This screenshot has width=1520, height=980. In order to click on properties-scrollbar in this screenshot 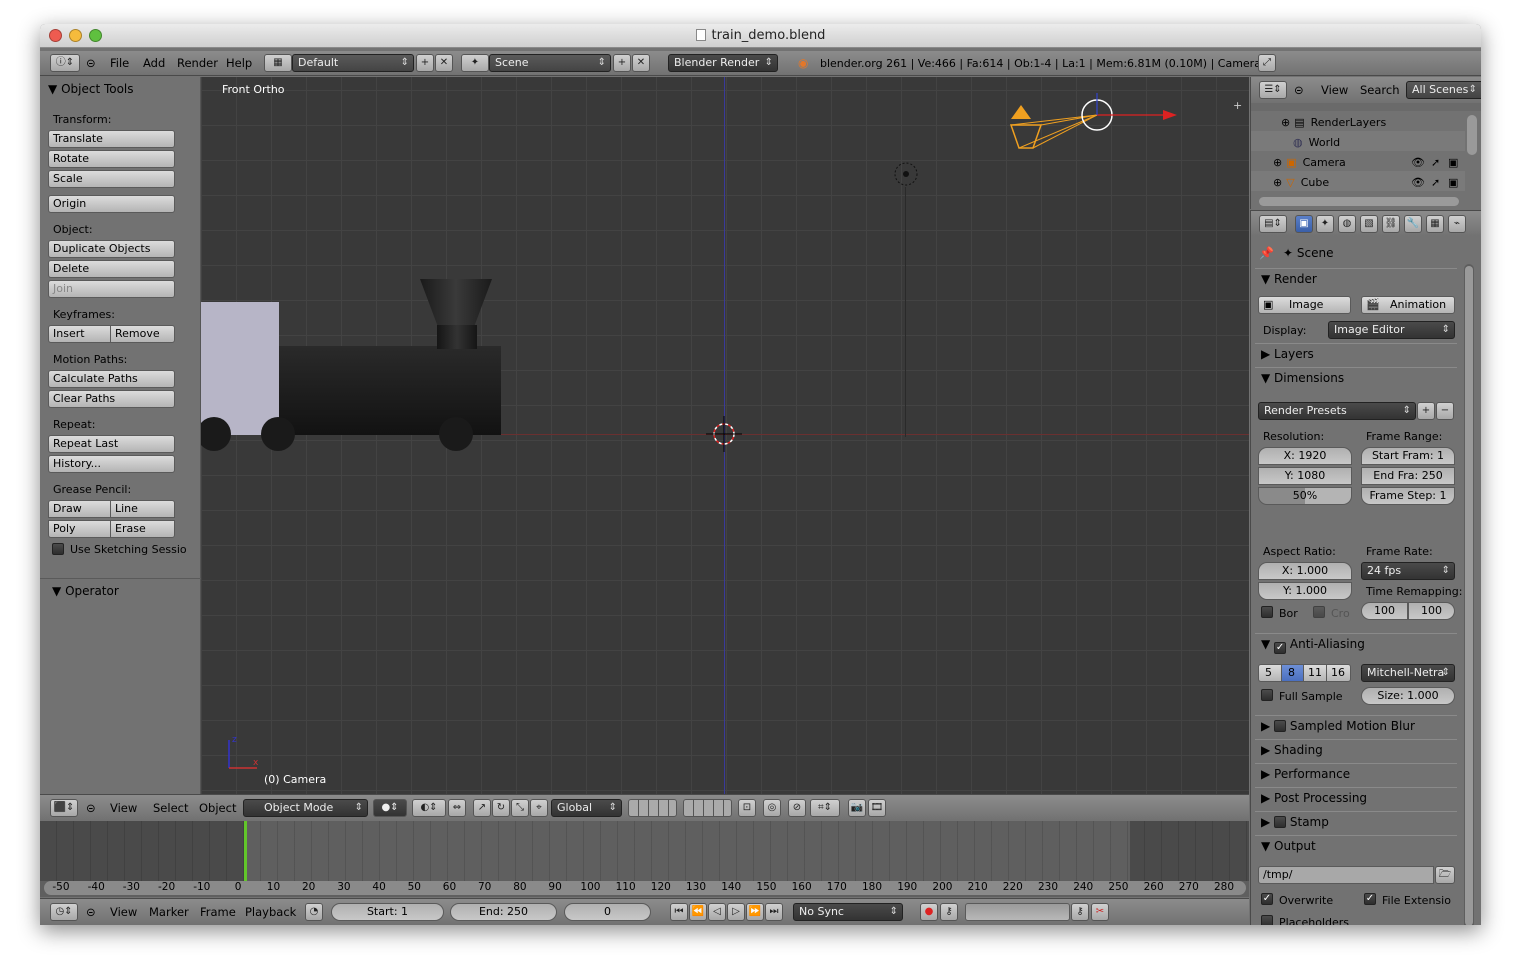, I will do `click(1469, 594)`.